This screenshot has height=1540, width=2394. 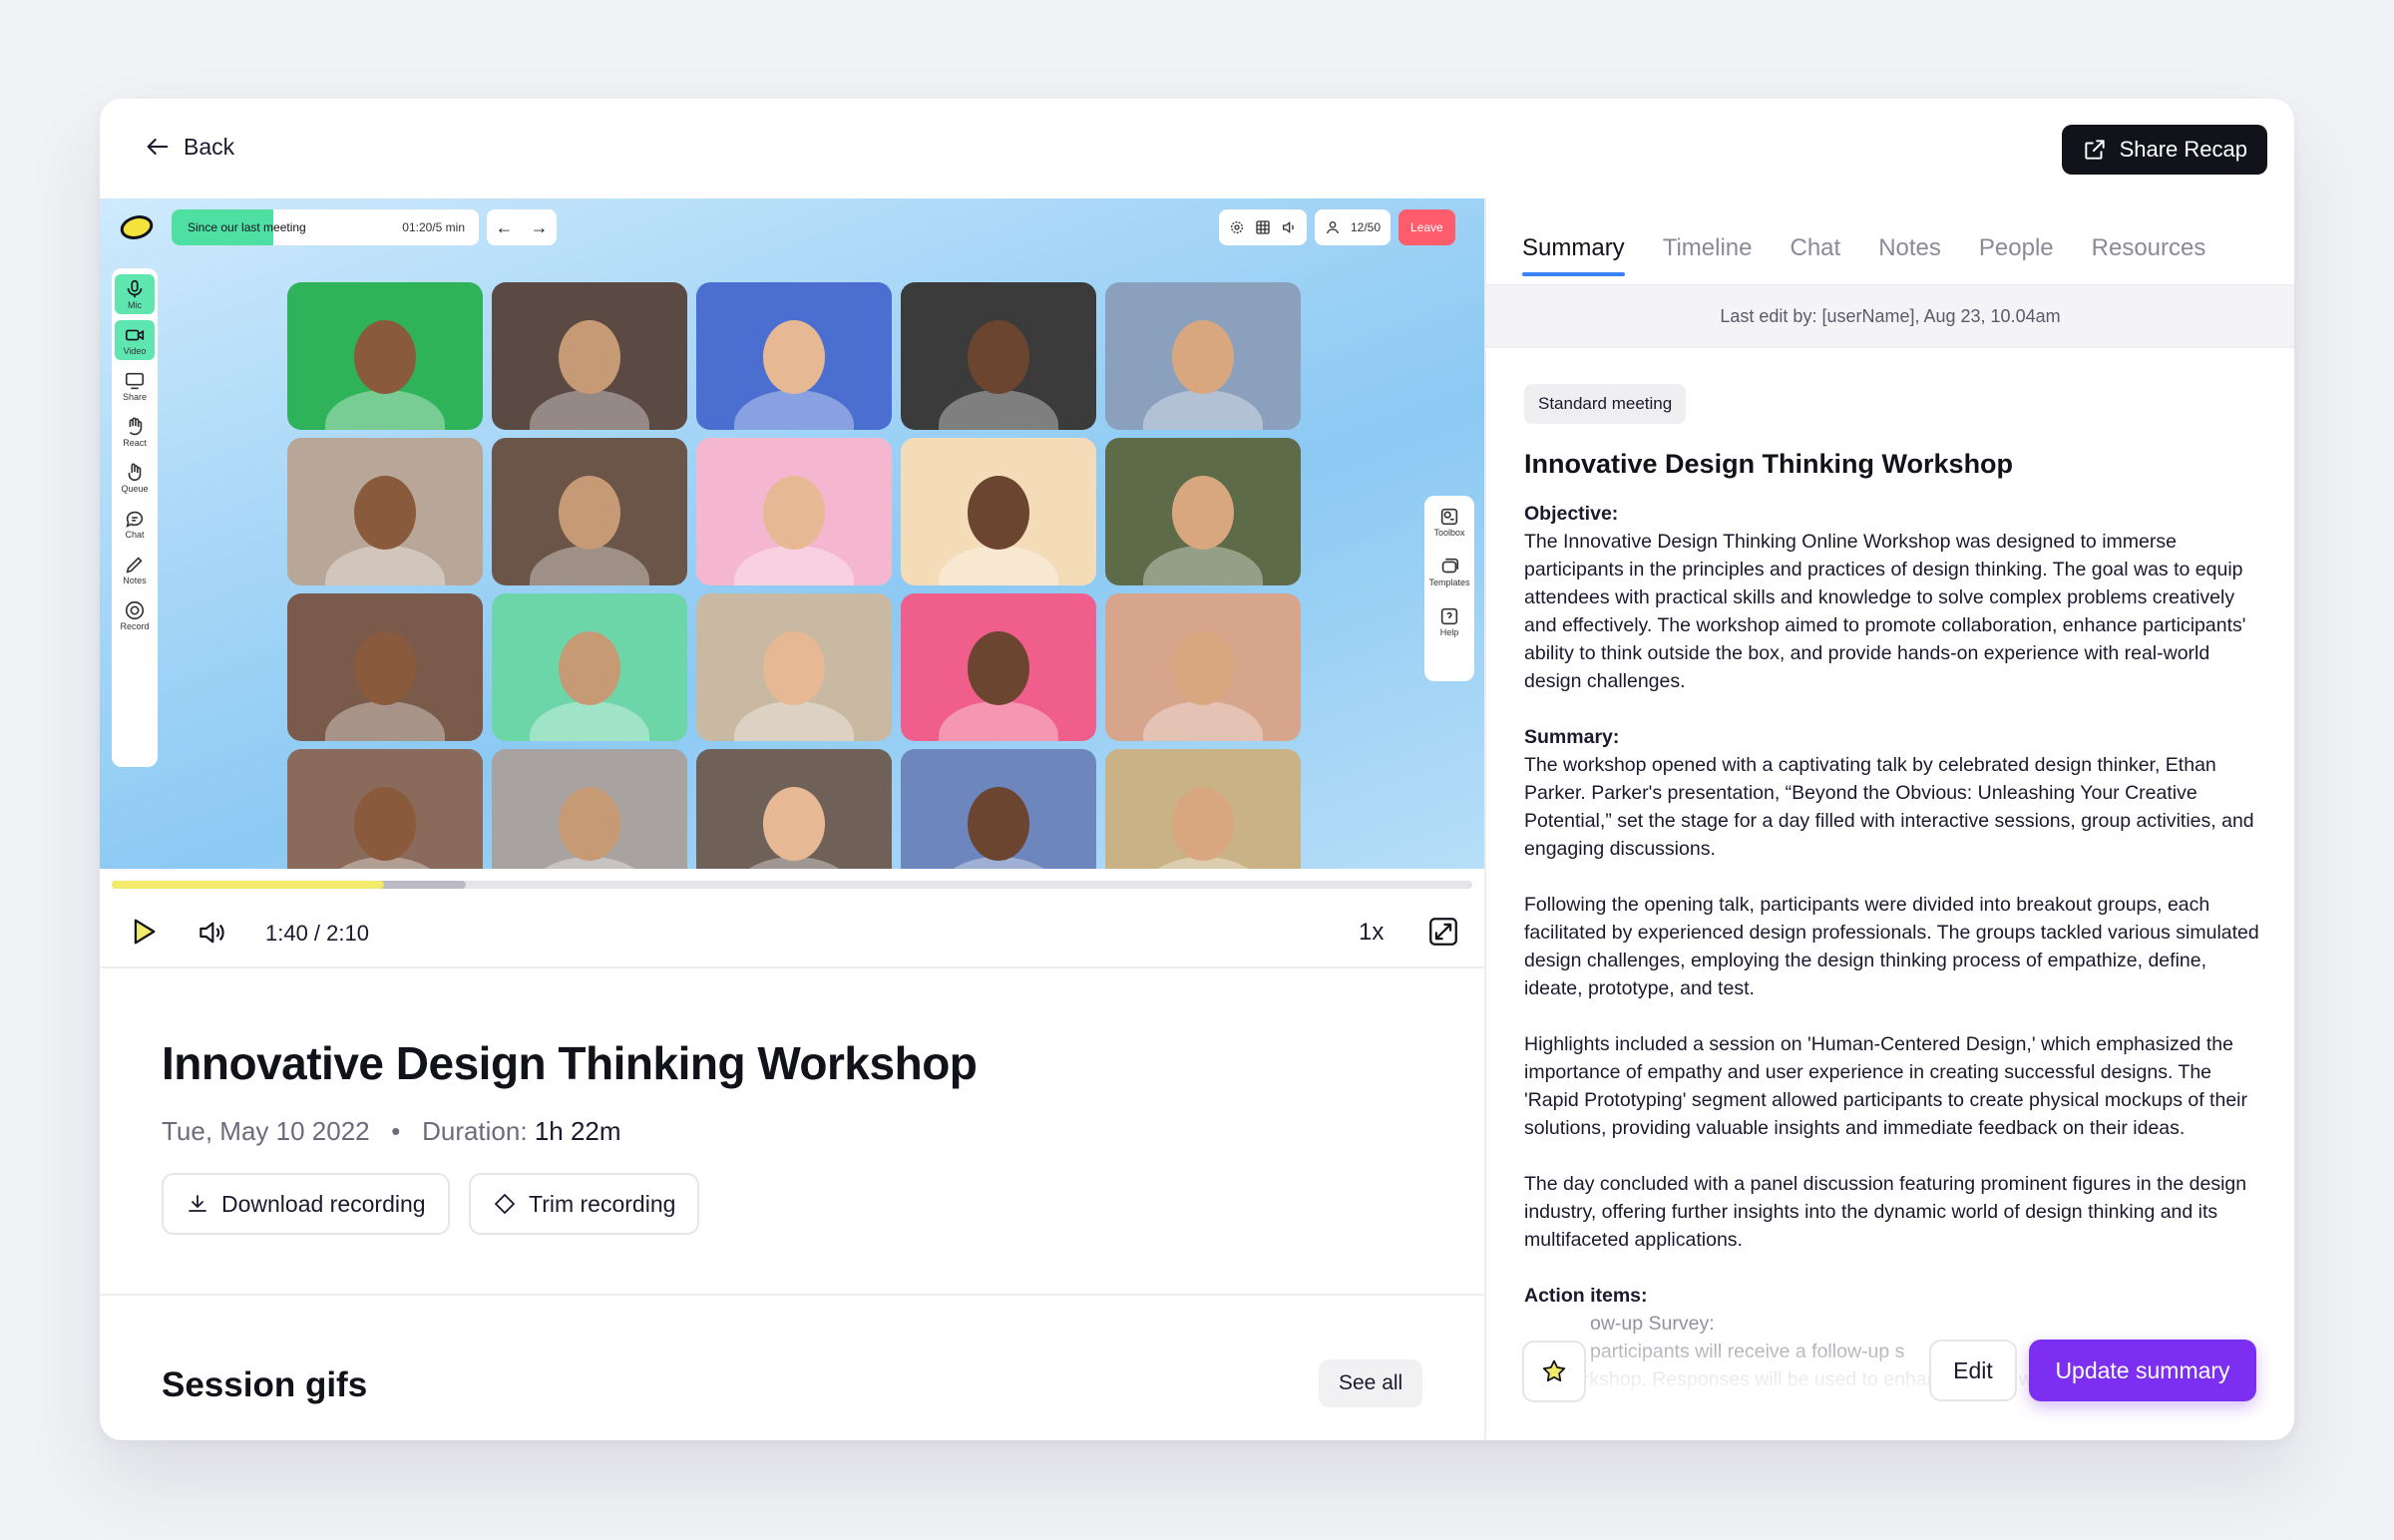 What do you see at coordinates (134, 565) in the screenshot?
I see `pencil-icon` at bounding box center [134, 565].